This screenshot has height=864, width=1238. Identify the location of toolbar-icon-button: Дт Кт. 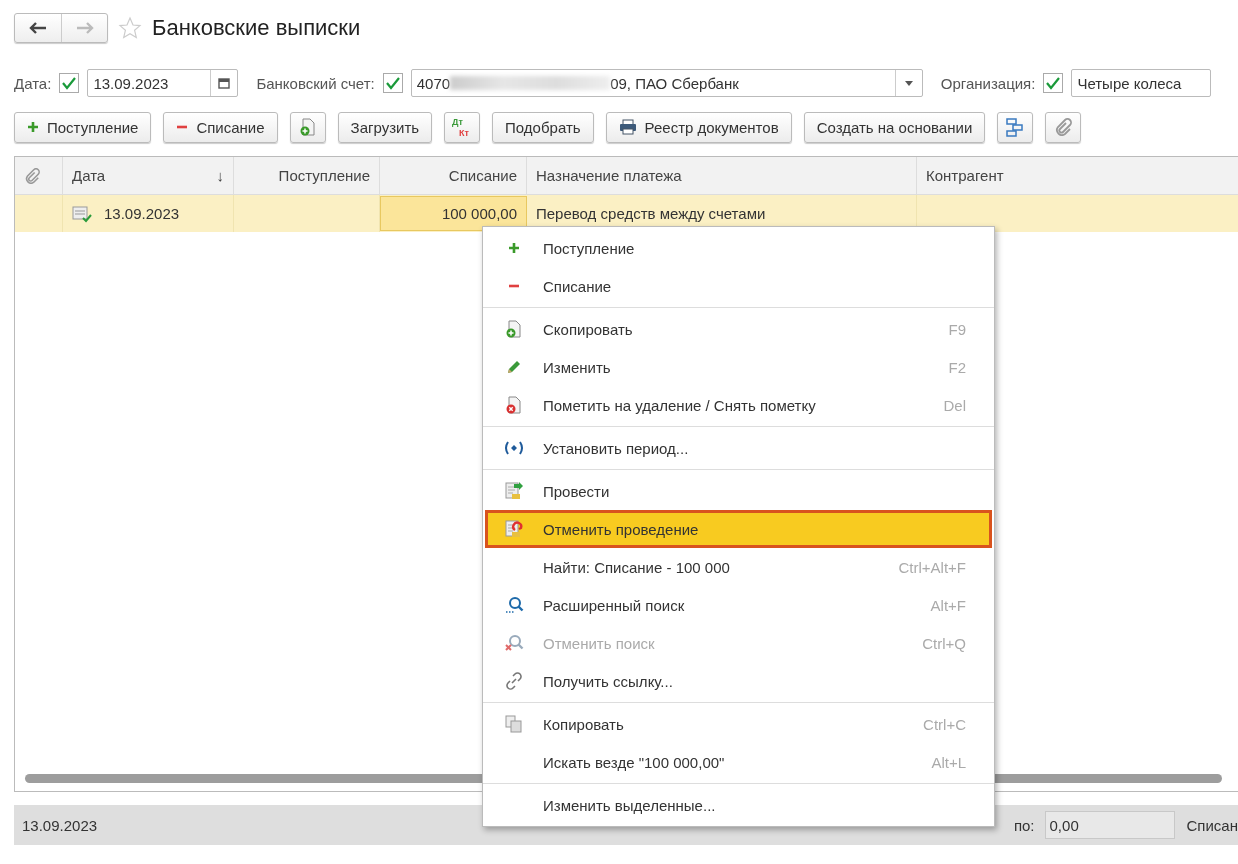
(462, 127).